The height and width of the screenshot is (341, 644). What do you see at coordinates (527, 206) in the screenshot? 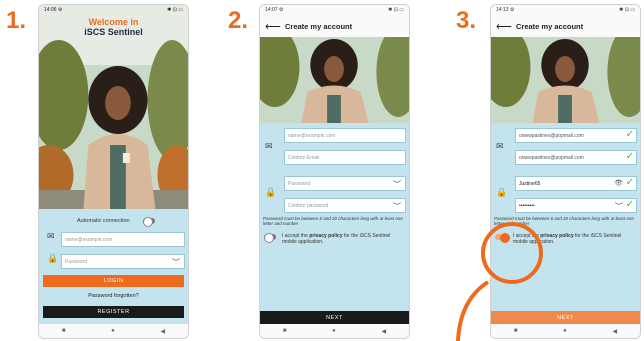
I see `confirm-password-value: •••••••••` at bounding box center [527, 206].